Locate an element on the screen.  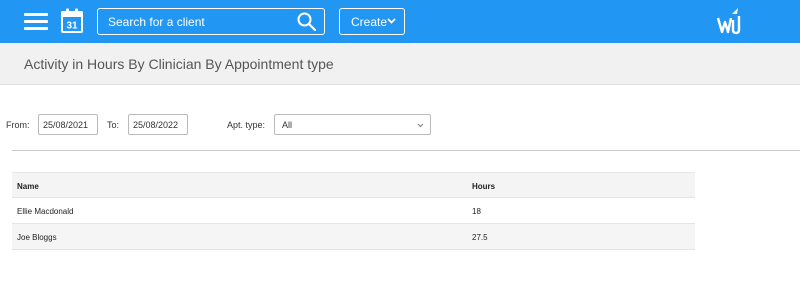
top-bar: 31 Create is located at coordinates (400, 21).